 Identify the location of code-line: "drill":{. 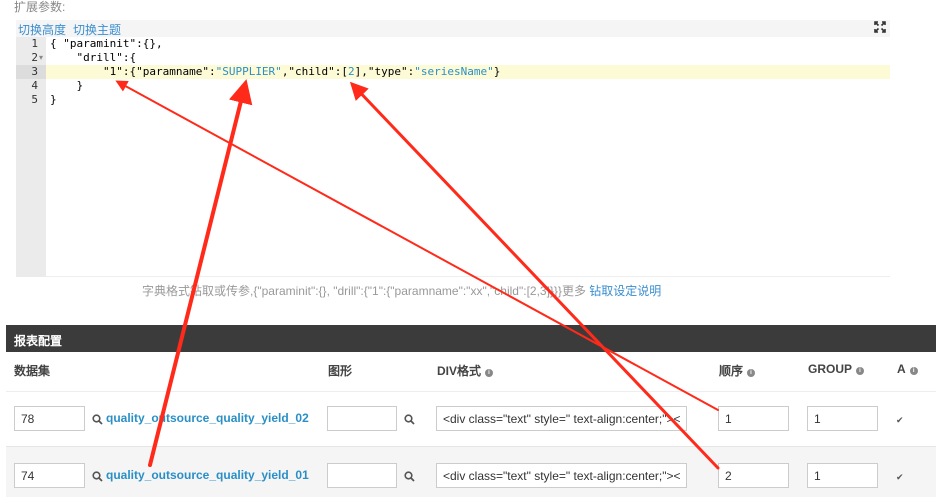
(93, 57).